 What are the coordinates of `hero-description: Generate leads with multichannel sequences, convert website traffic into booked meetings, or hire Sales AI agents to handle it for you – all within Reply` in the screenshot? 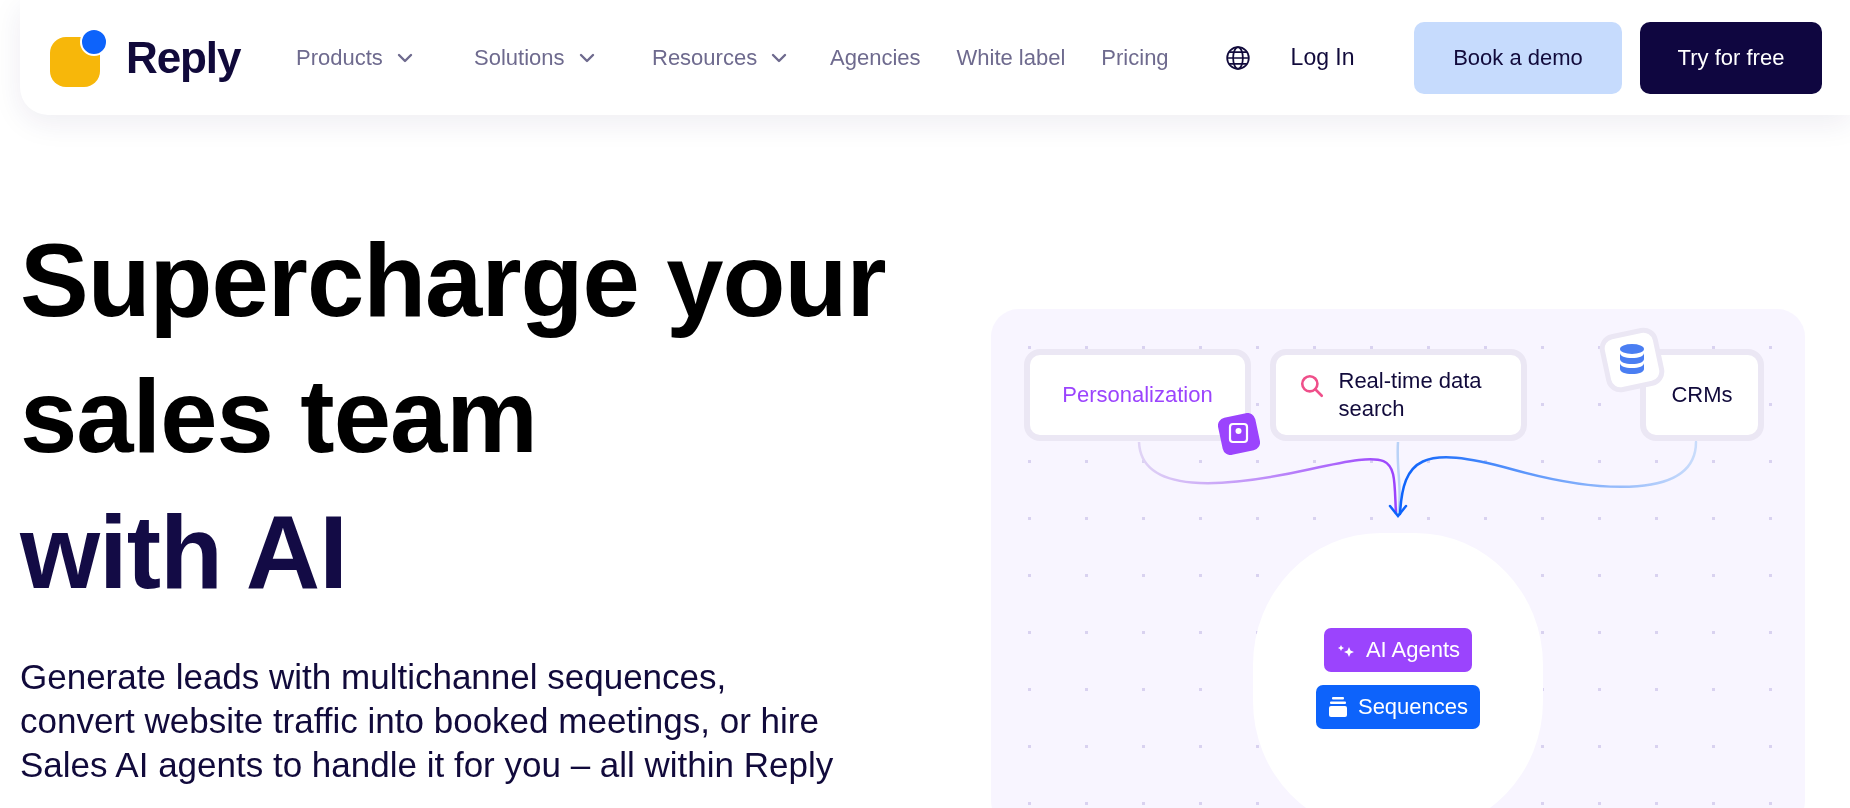 It's located at (427, 721).